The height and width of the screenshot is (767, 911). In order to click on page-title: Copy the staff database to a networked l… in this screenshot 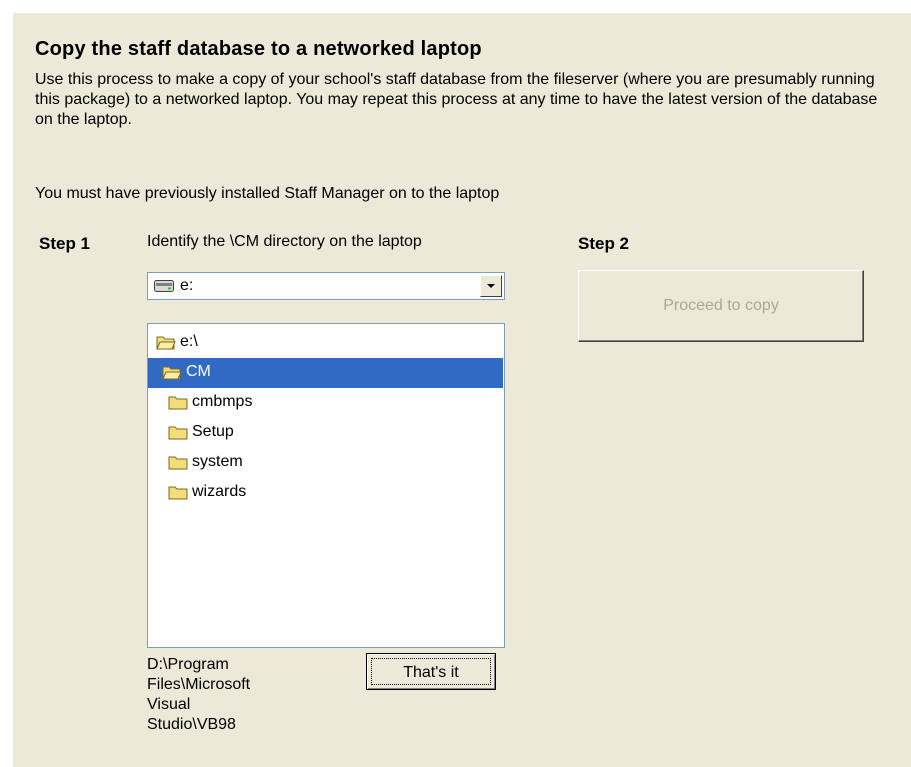, I will do `click(258, 49)`.